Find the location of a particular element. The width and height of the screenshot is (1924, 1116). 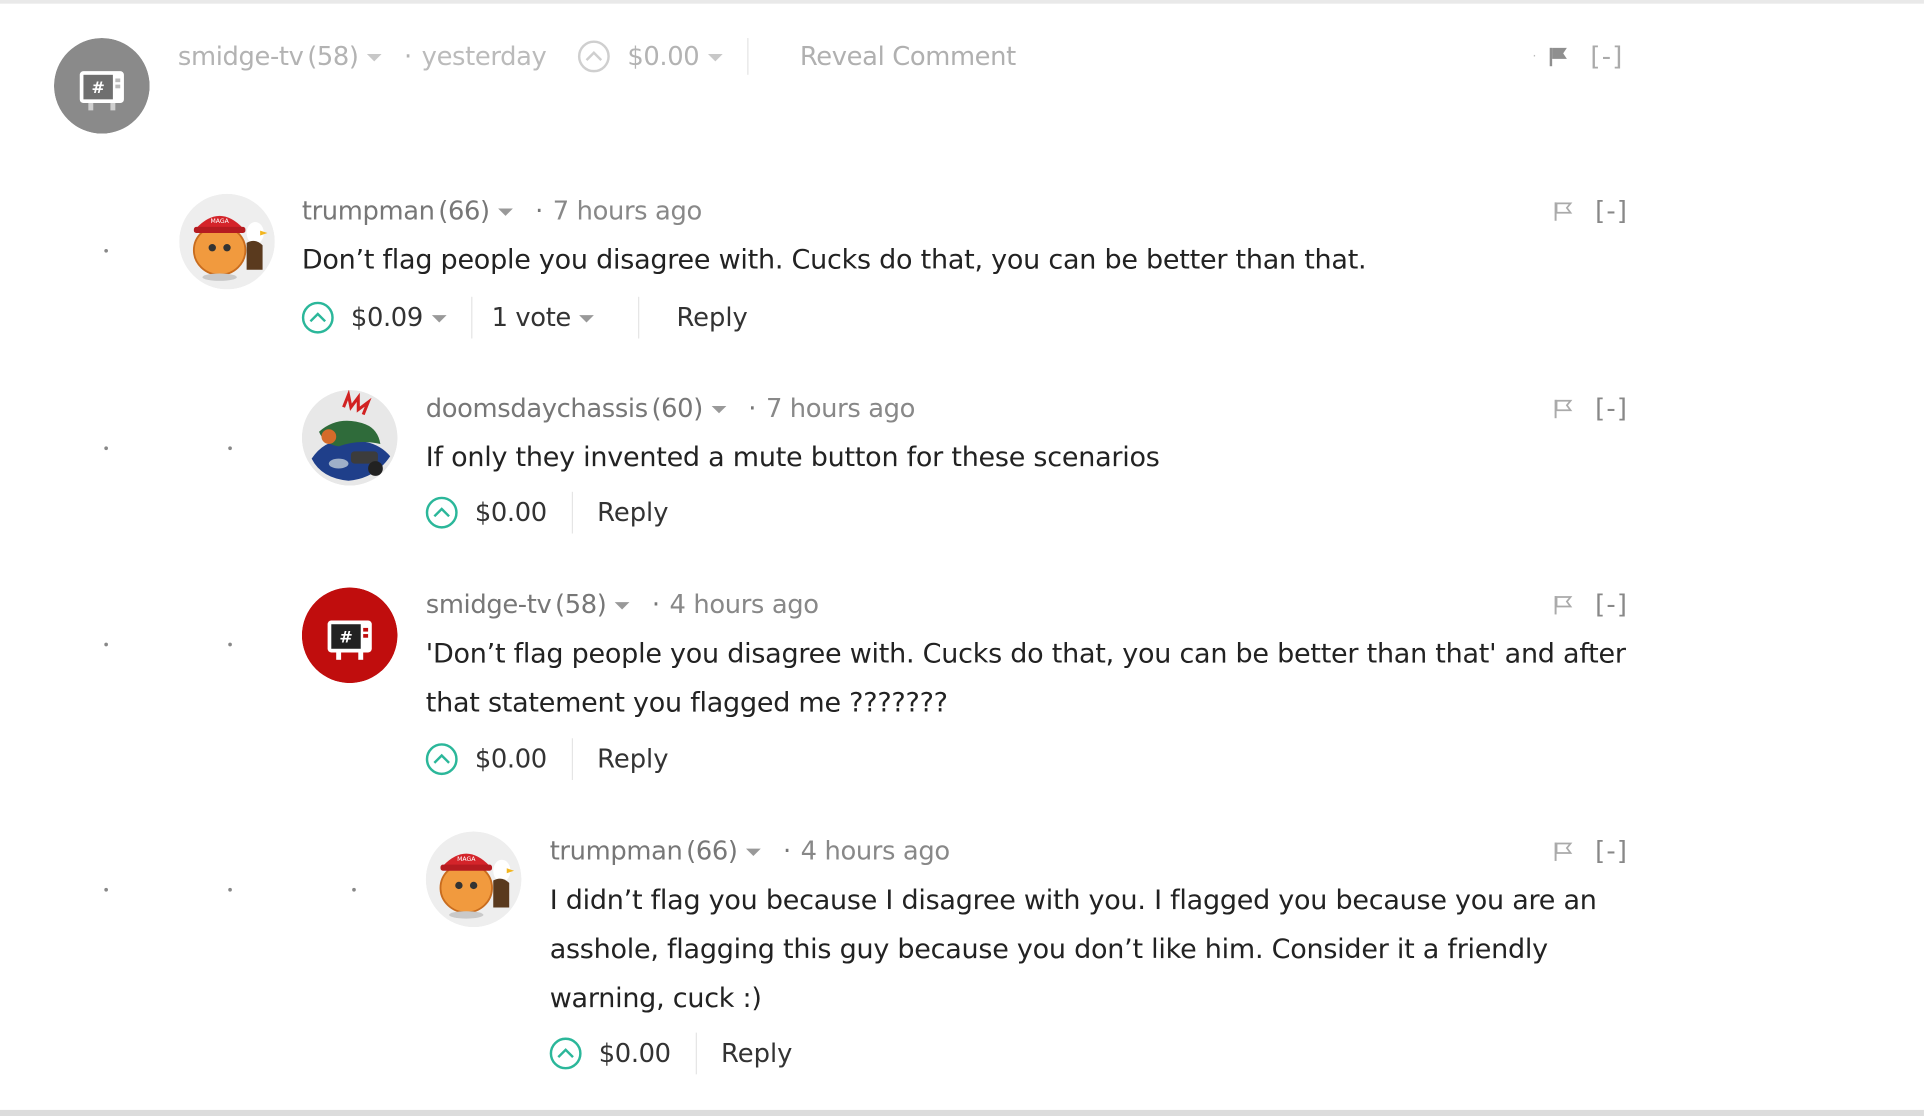

comment-meta: doomsdaychassis (60) · 7 hours ago is located at coordinates (671, 408).